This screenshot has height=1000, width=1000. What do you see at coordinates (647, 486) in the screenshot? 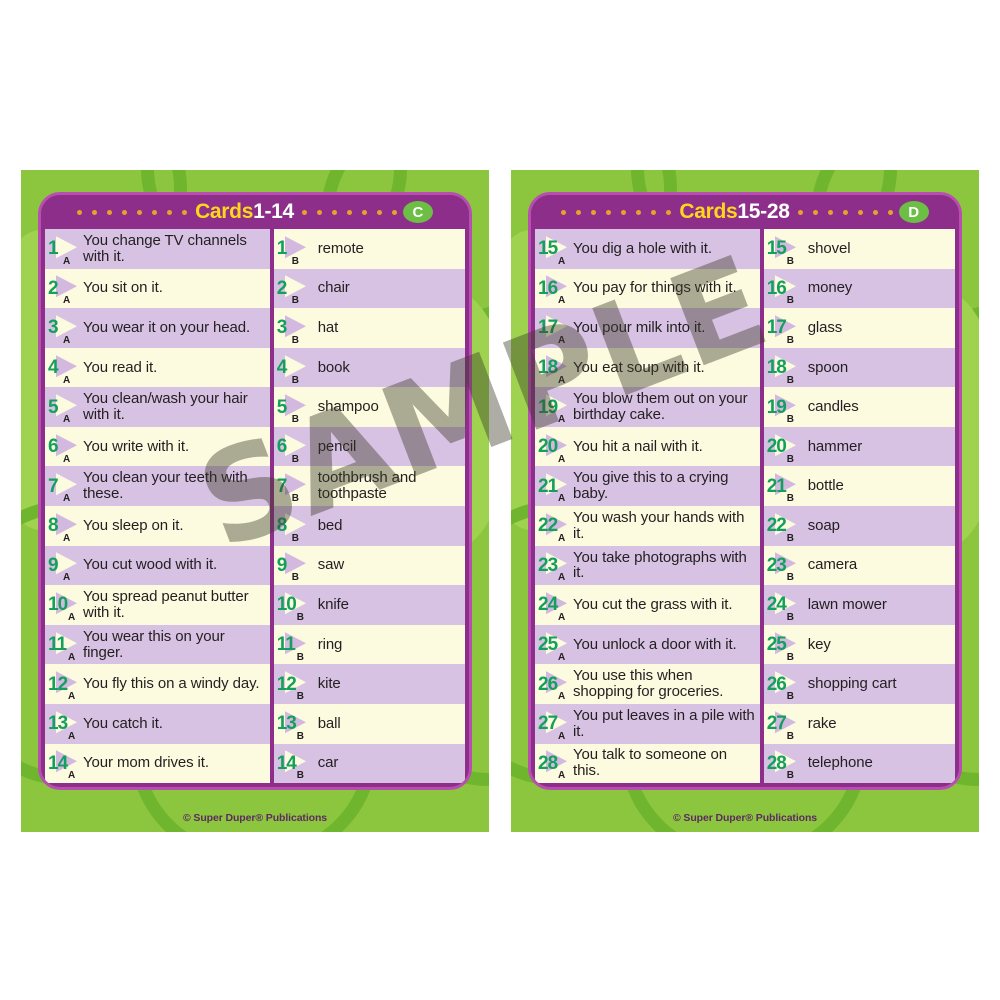
I see `card-row: 21 A You give this to a crying baby.` at bounding box center [647, 486].